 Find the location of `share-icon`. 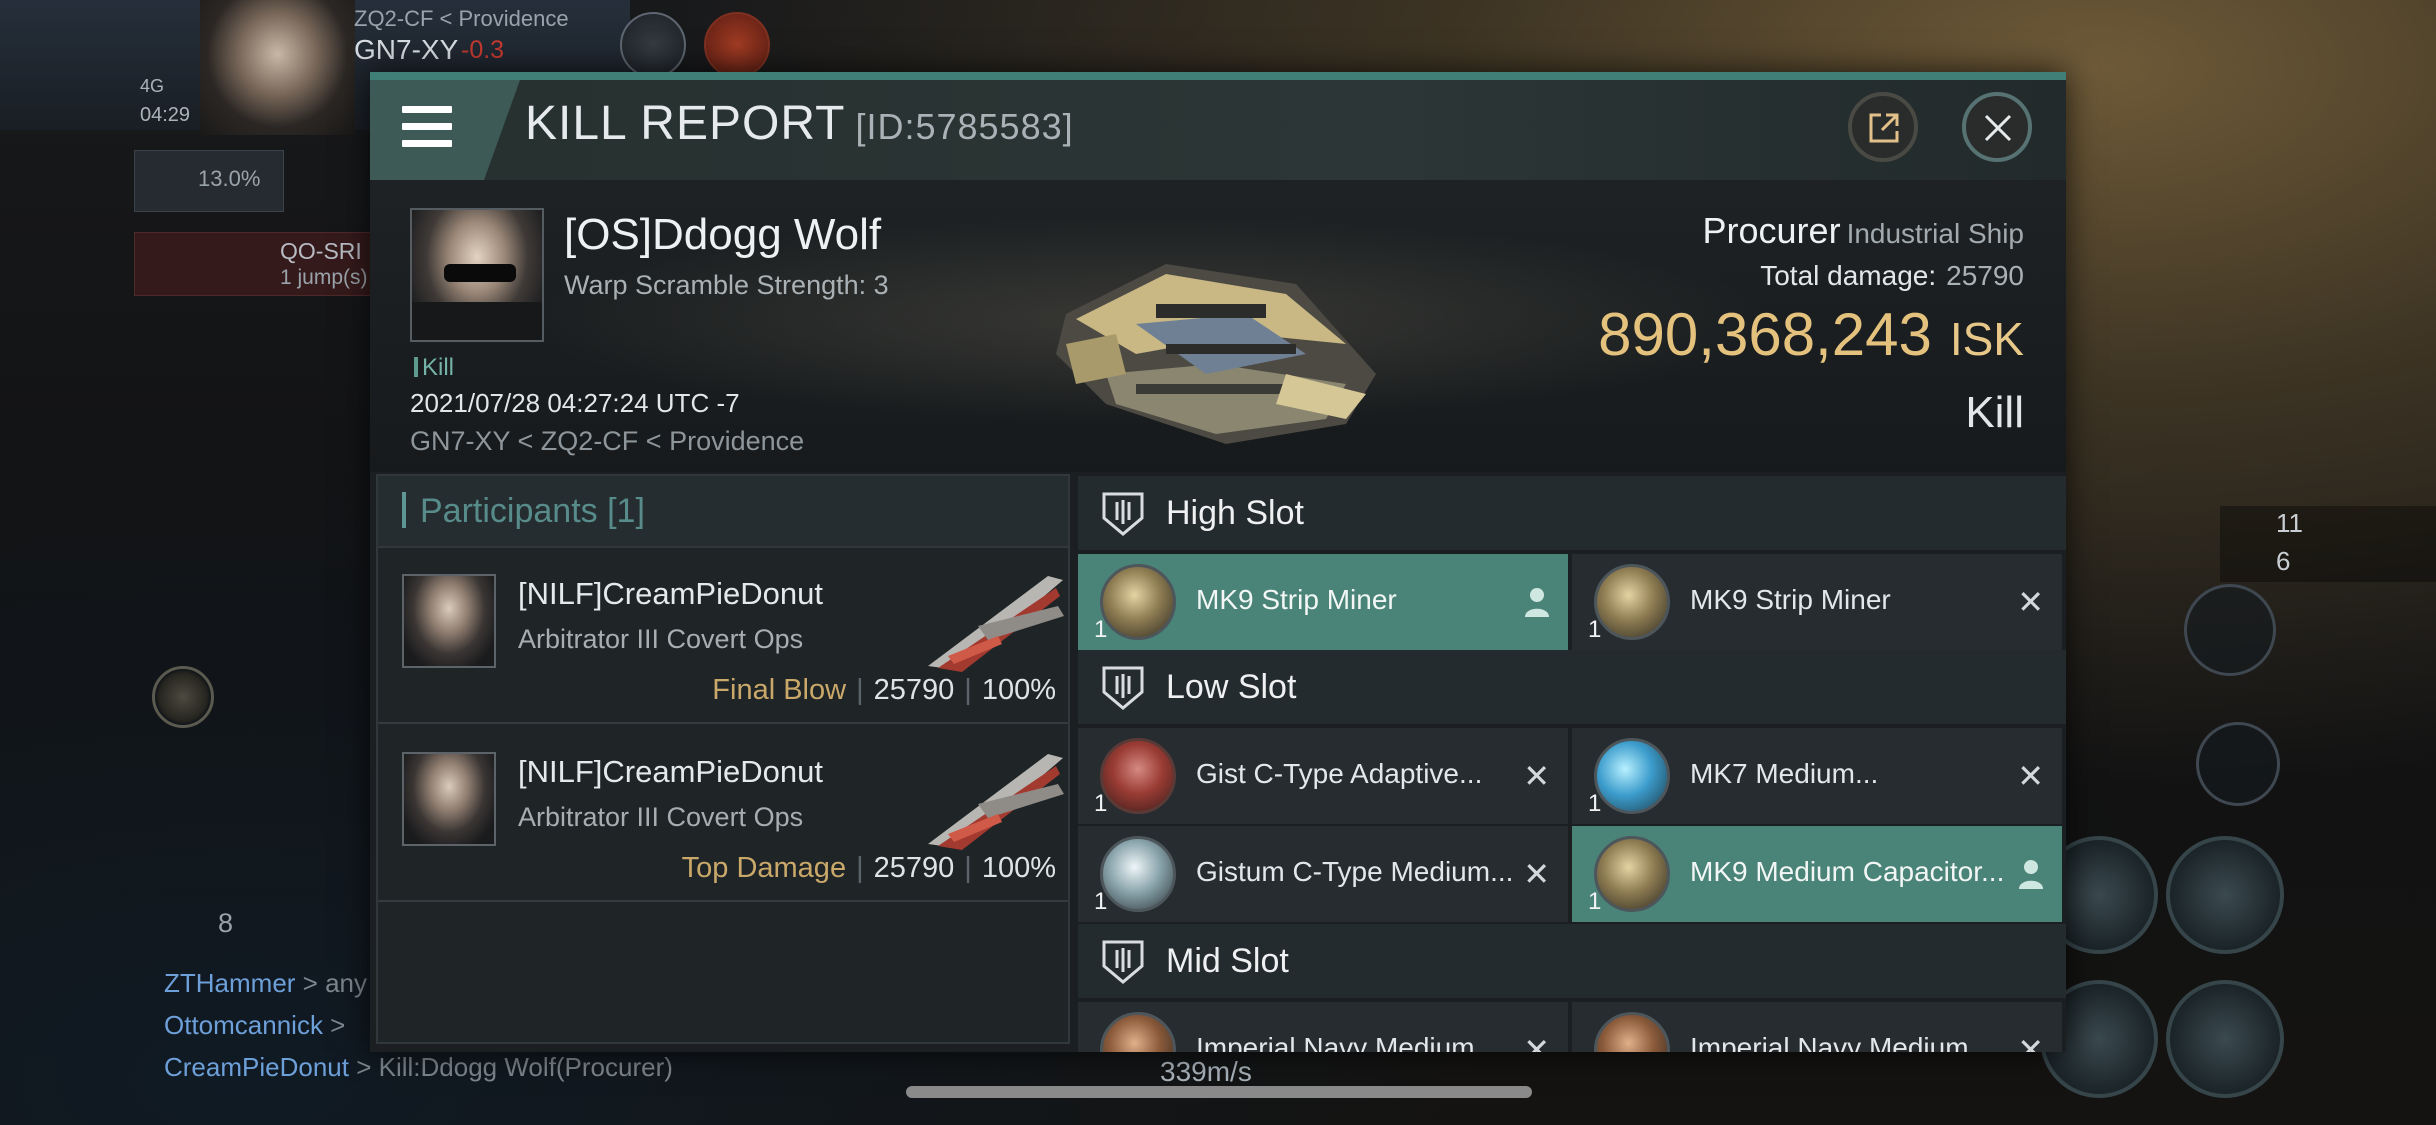

share-icon is located at coordinates (1884, 128).